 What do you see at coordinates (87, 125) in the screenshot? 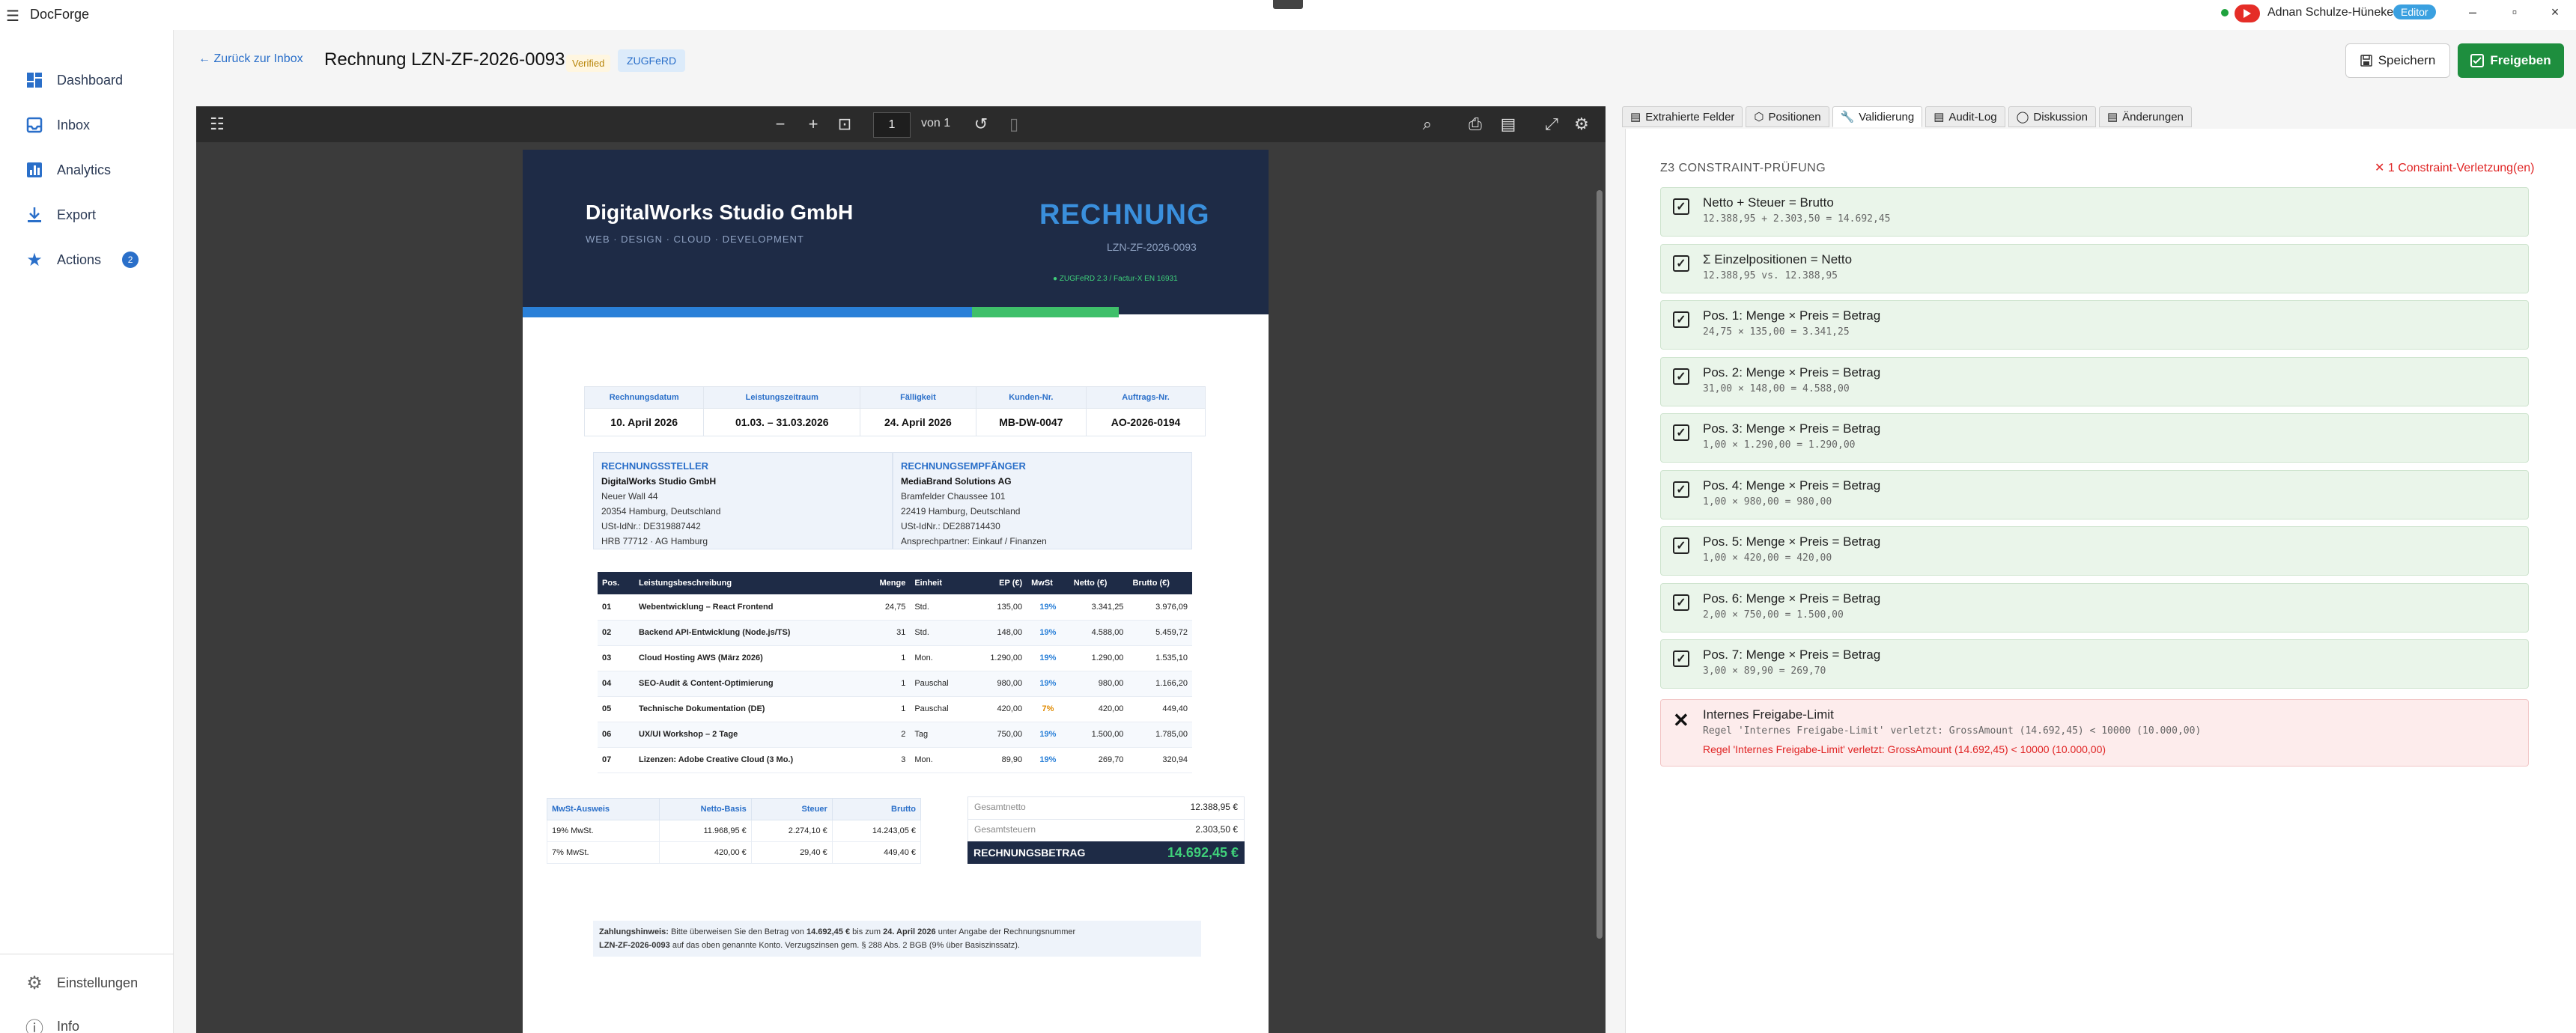
I see `sidebar-item-inbox: Inbox` at bounding box center [87, 125].